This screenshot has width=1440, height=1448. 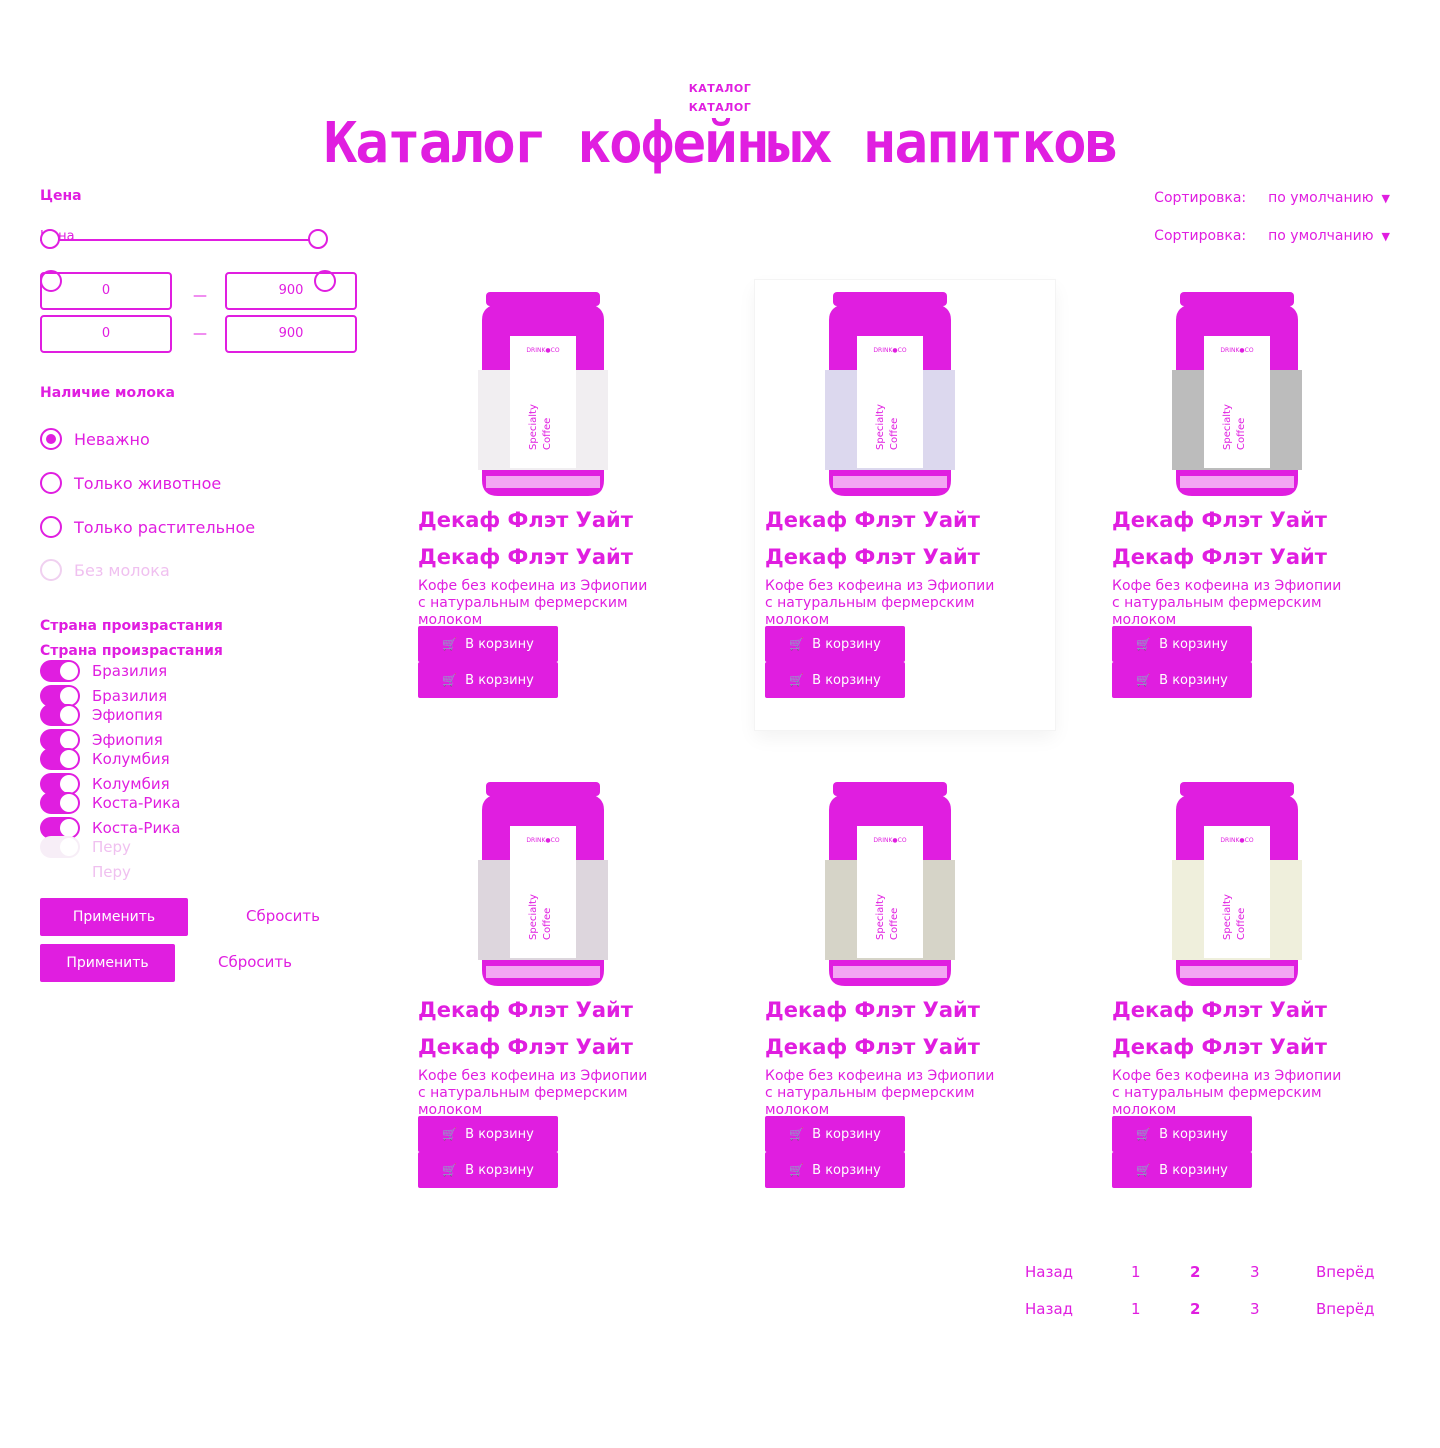 I want to click on price-range-track, so click(x=179, y=240).